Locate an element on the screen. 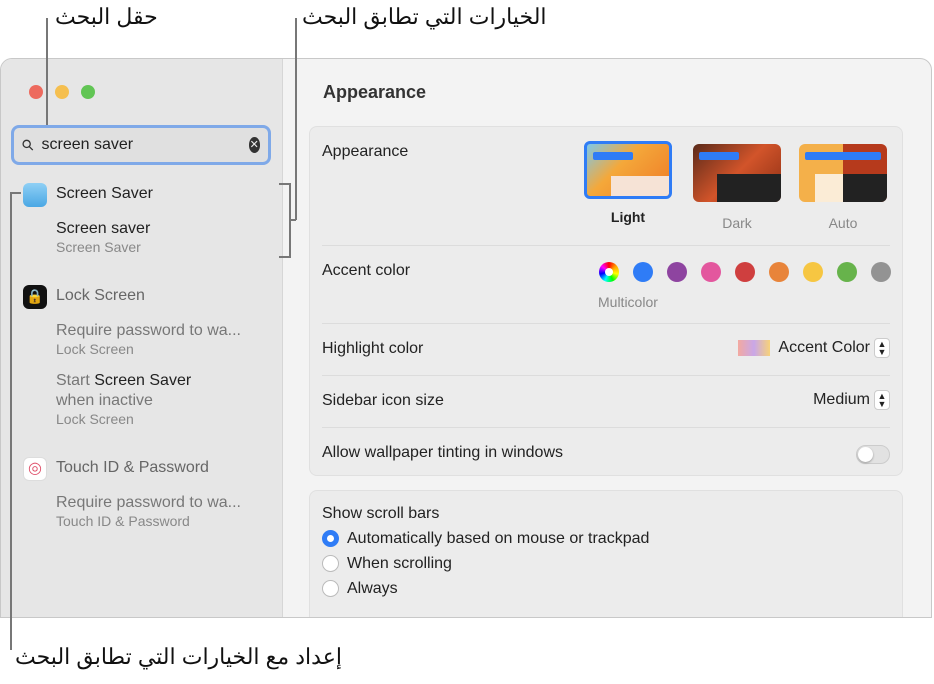 The image size is (934, 684). highlight-popup: Accent Color ▲ ▼ is located at coordinates (813, 348).